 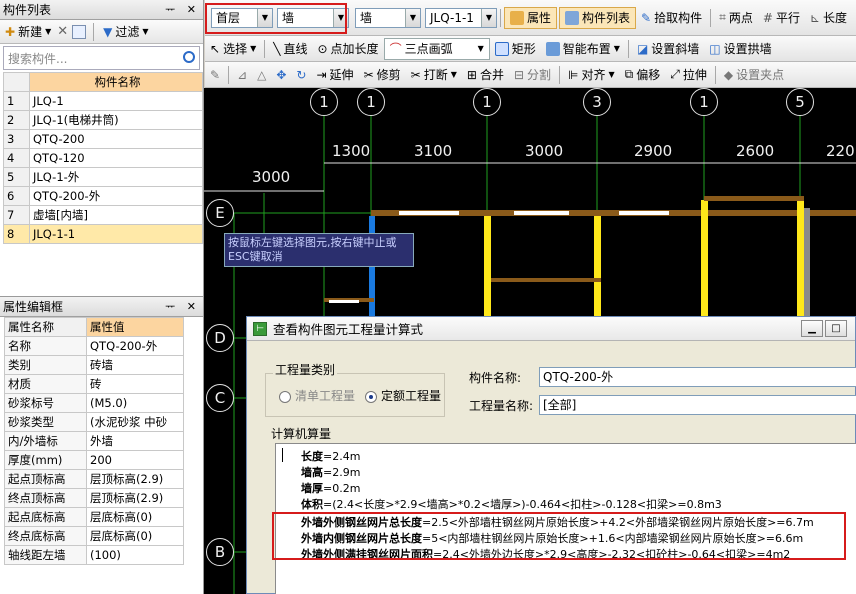 What do you see at coordinates (668, 49) in the screenshot?
I see `slope-wall-button: ◪ 设置斜墙` at bounding box center [668, 49].